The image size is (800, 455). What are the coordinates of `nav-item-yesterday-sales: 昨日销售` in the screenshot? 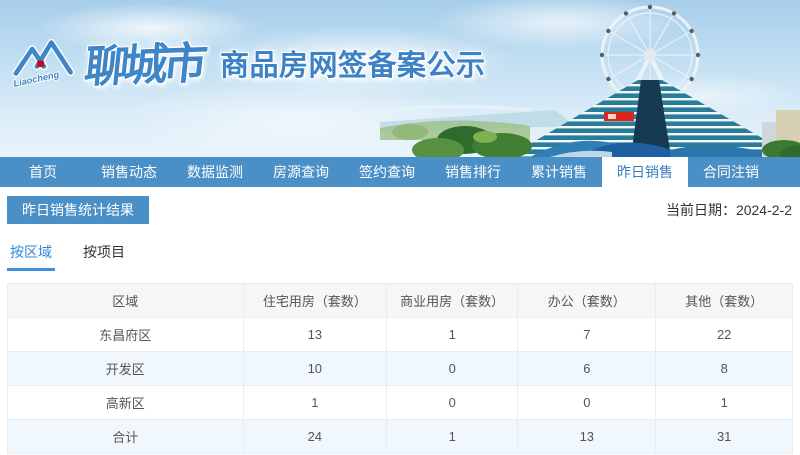 It's located at (645, 171).